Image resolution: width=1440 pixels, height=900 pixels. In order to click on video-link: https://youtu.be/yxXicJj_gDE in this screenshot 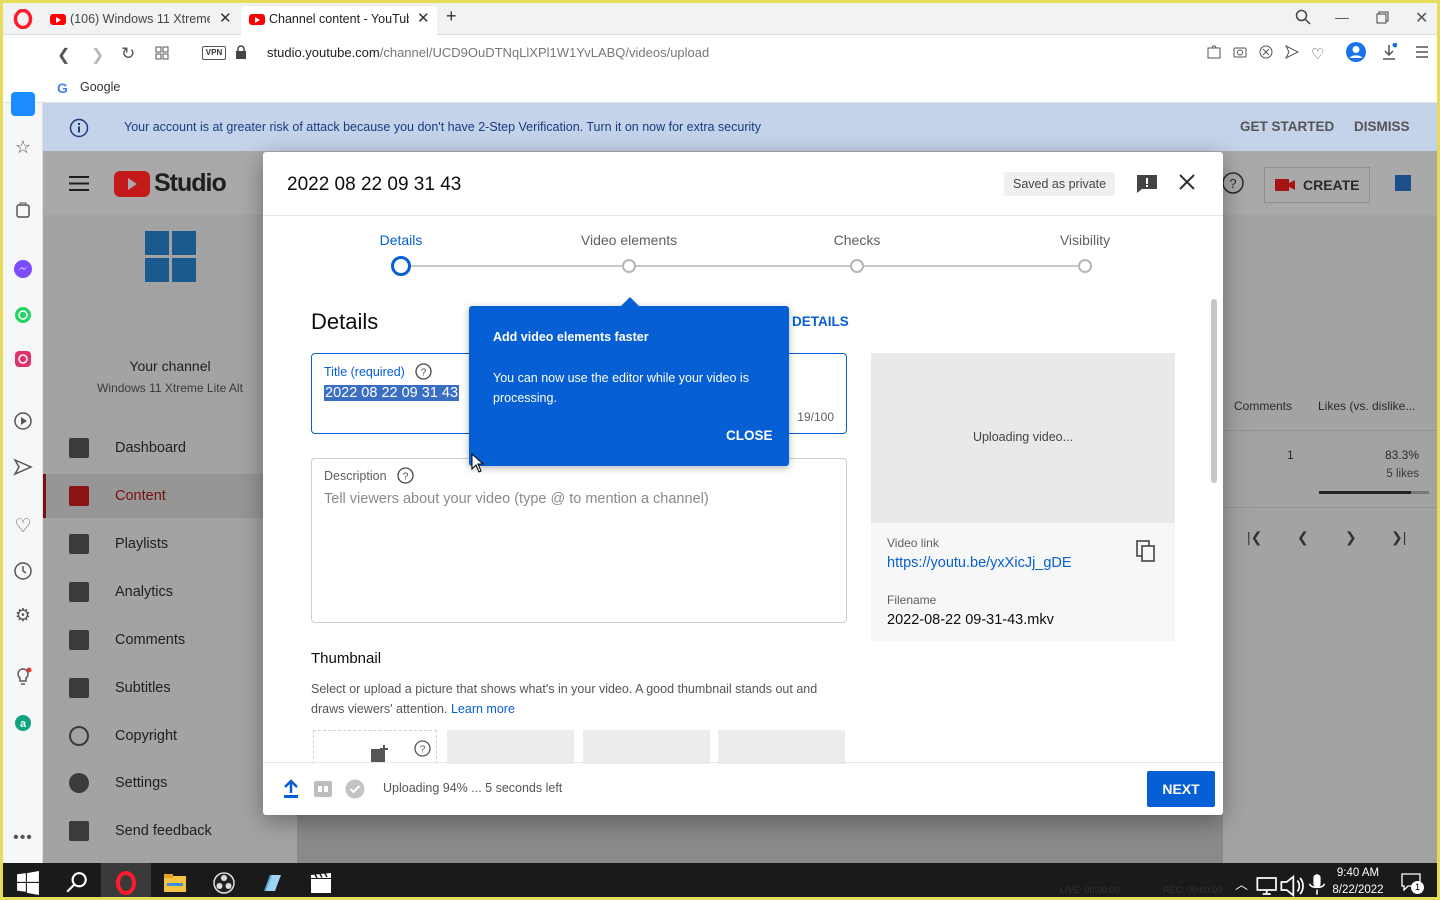, I will do `click(979, 563)`.